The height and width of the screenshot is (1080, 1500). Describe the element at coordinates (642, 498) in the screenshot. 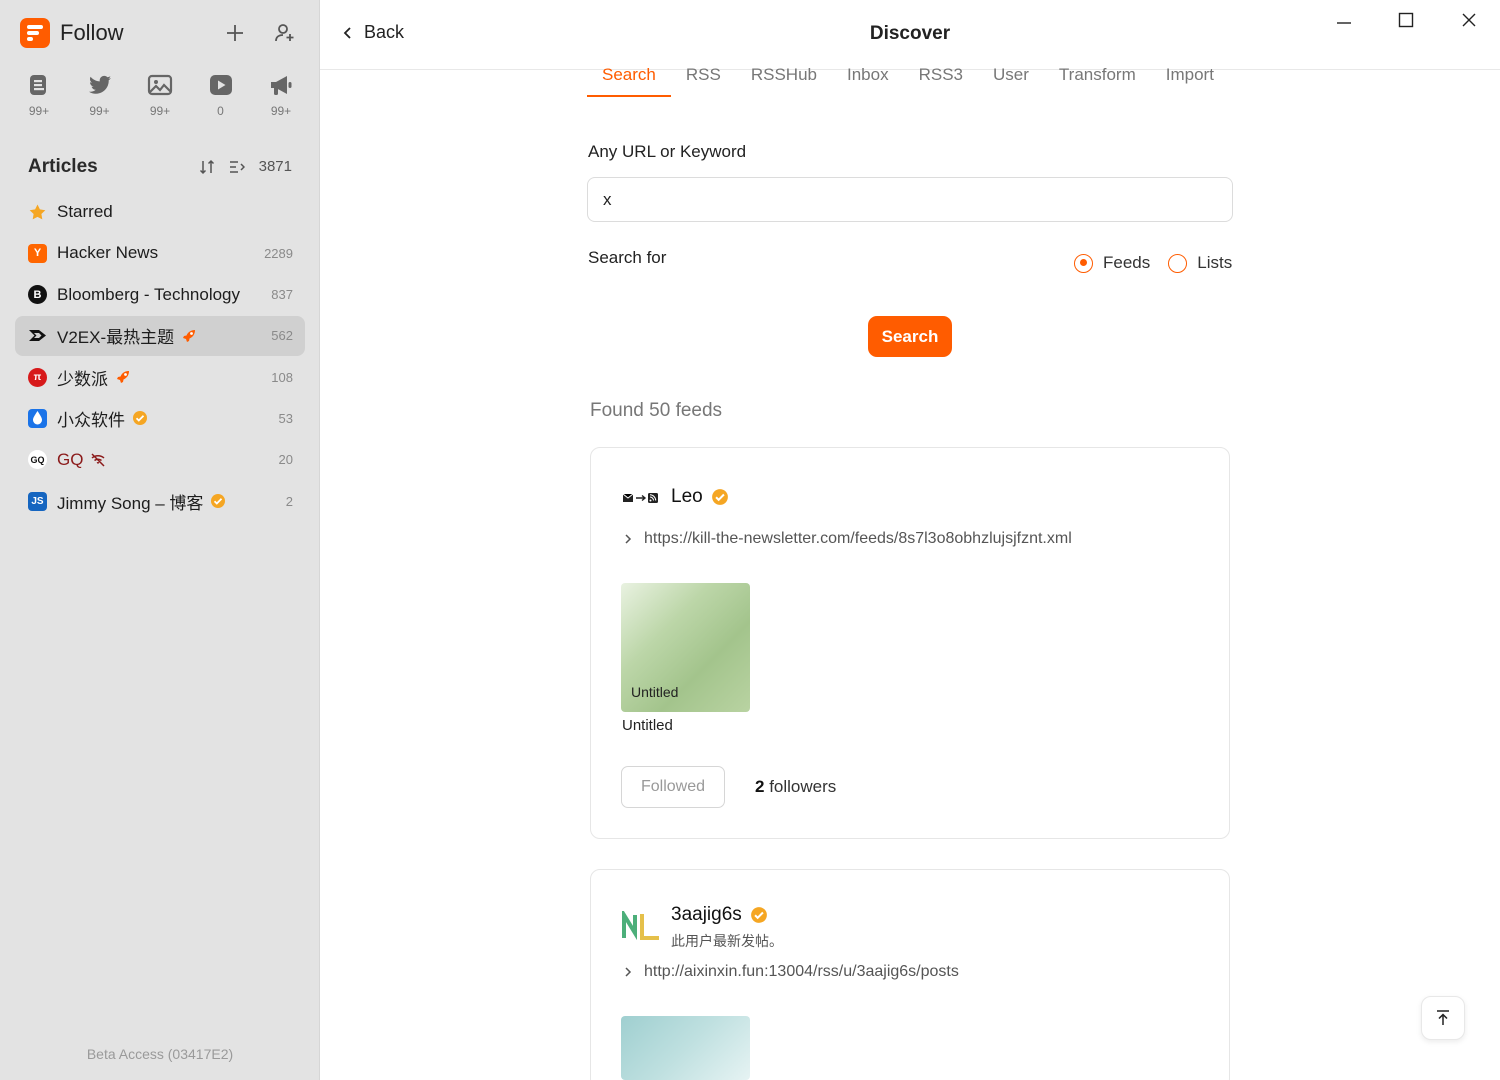

I see `newsletter-icon` at that location.